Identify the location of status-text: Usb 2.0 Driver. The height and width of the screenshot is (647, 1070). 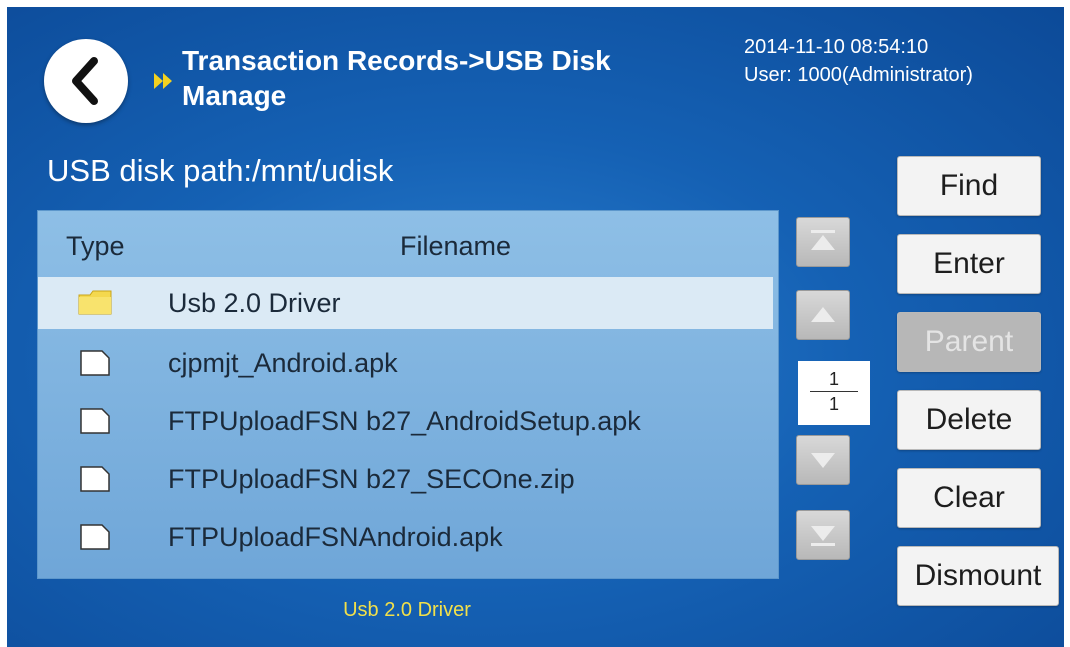
(407, 610).